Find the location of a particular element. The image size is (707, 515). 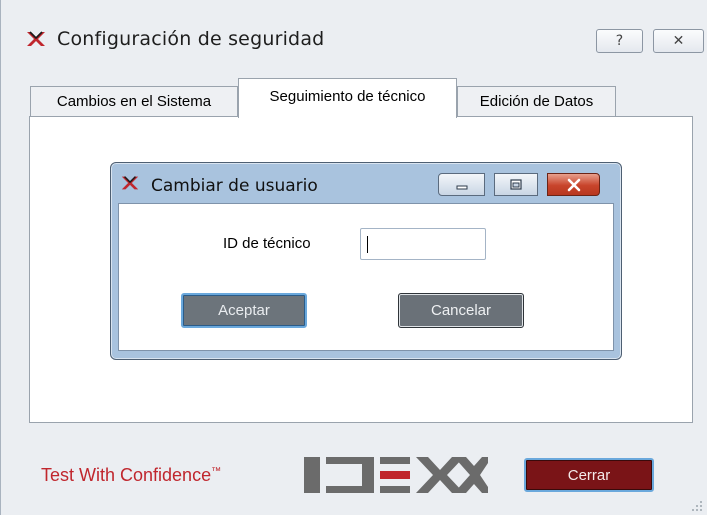

maximize-icon is located at coordinates (516, 184).